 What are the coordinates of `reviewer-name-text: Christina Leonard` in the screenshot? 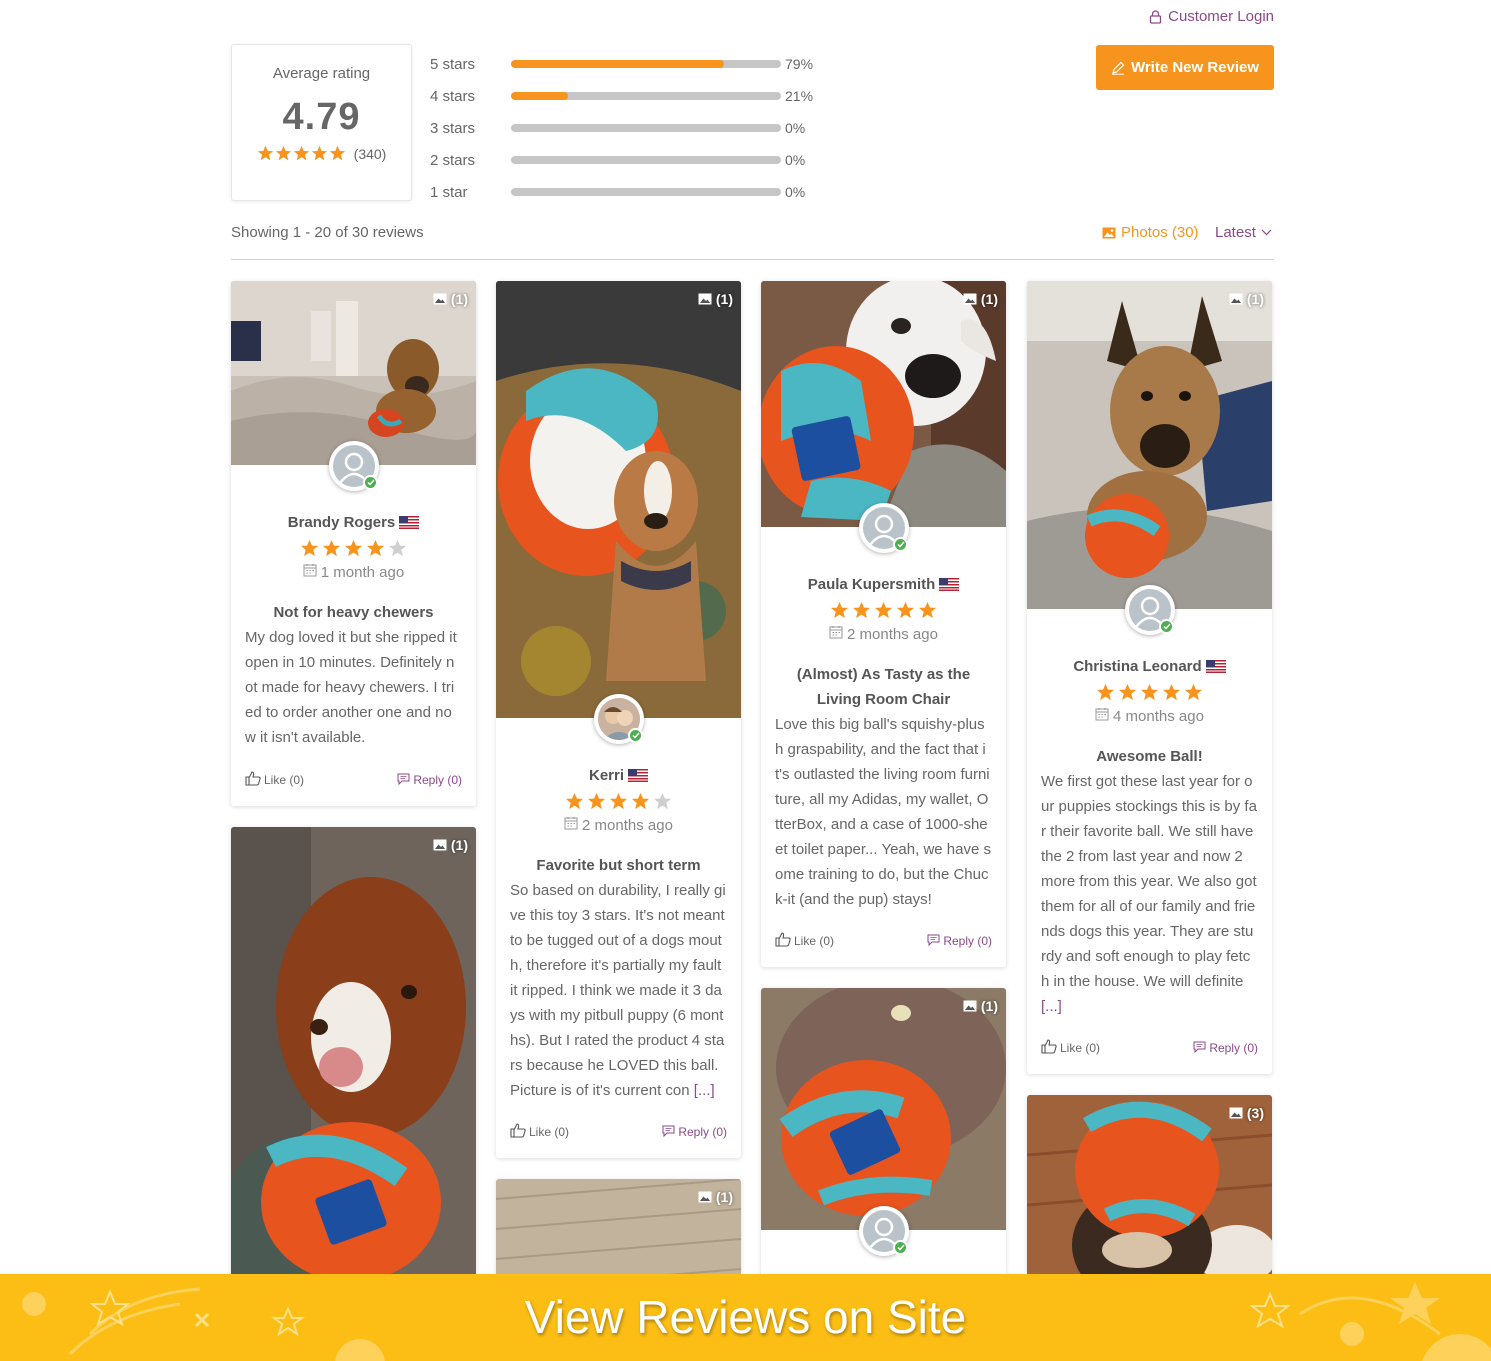 It's located at (1137, 666).